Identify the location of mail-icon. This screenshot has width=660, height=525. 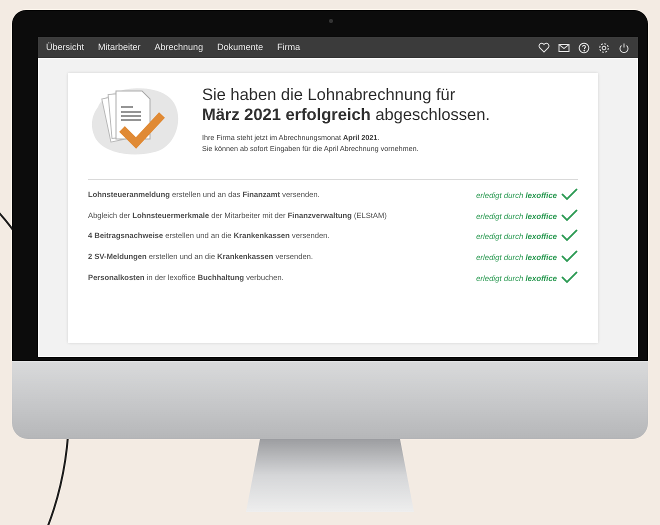
(564, 48).